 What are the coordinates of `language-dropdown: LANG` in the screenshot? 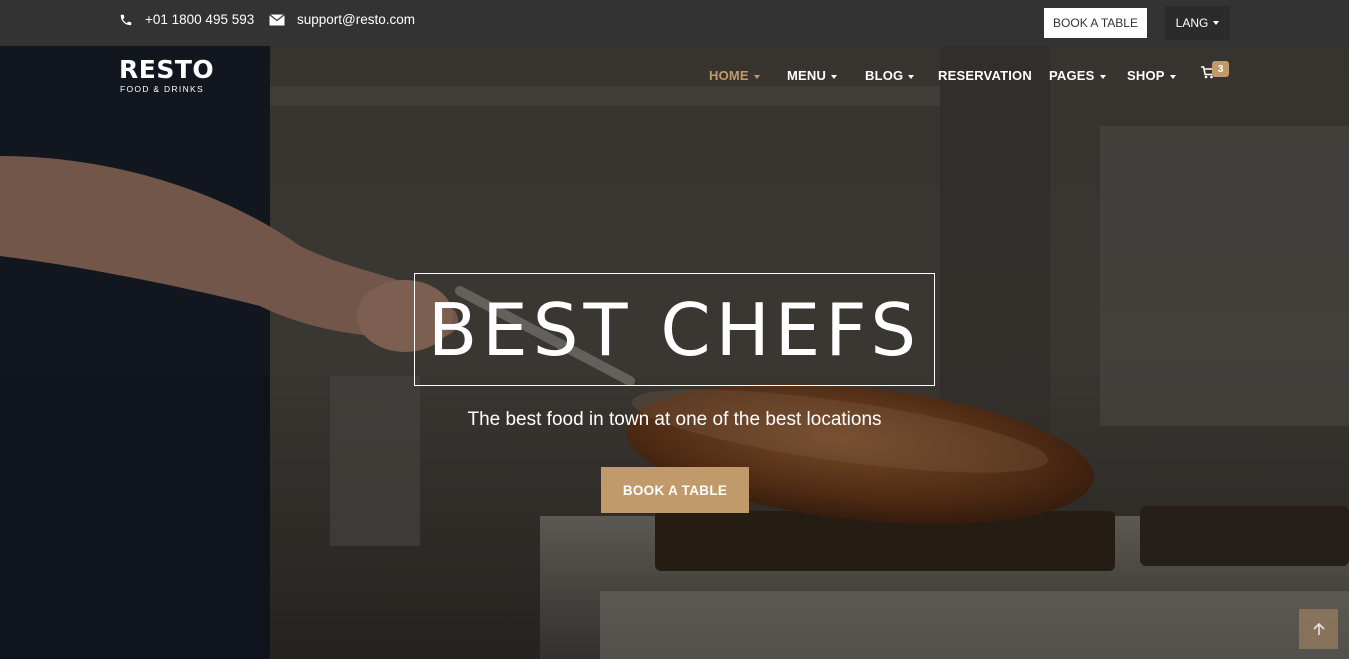 It's located at (1197, 23).